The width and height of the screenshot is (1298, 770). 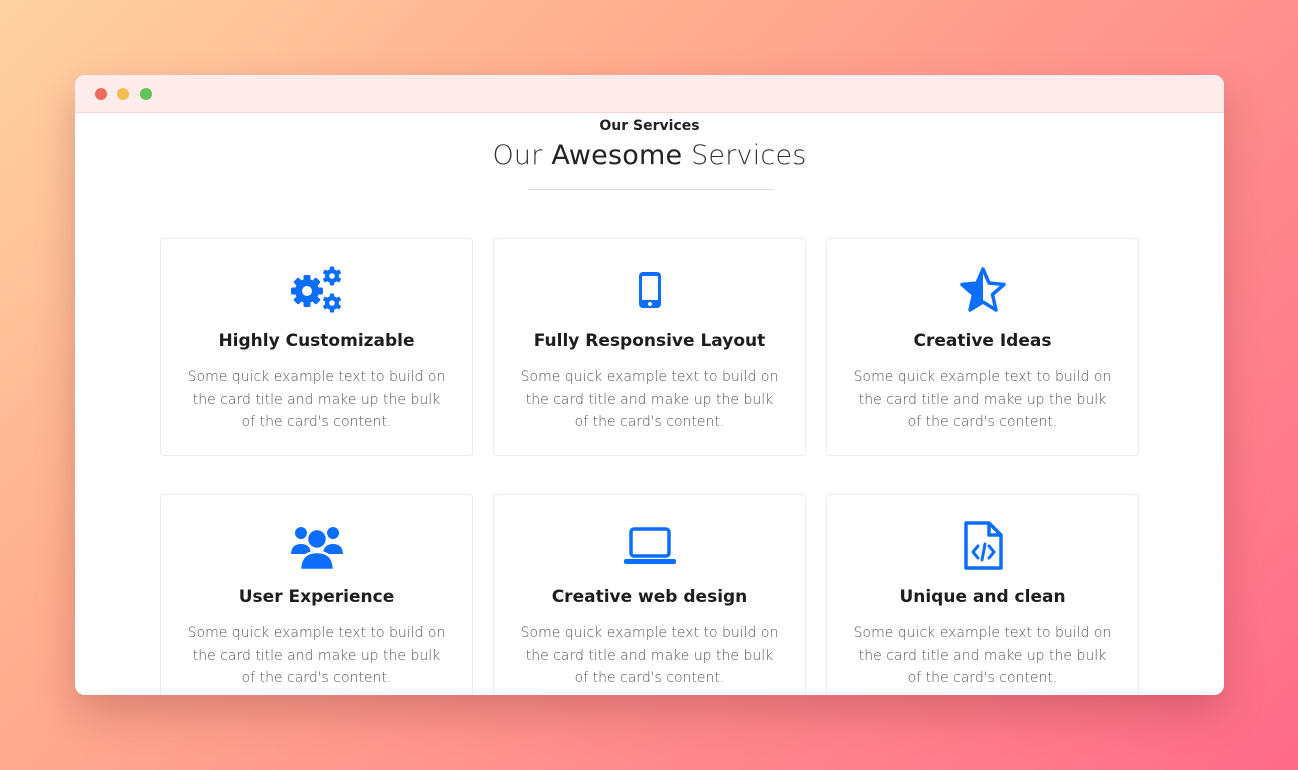 I want to click on maximize-window-button, so click(x=146, y=94).